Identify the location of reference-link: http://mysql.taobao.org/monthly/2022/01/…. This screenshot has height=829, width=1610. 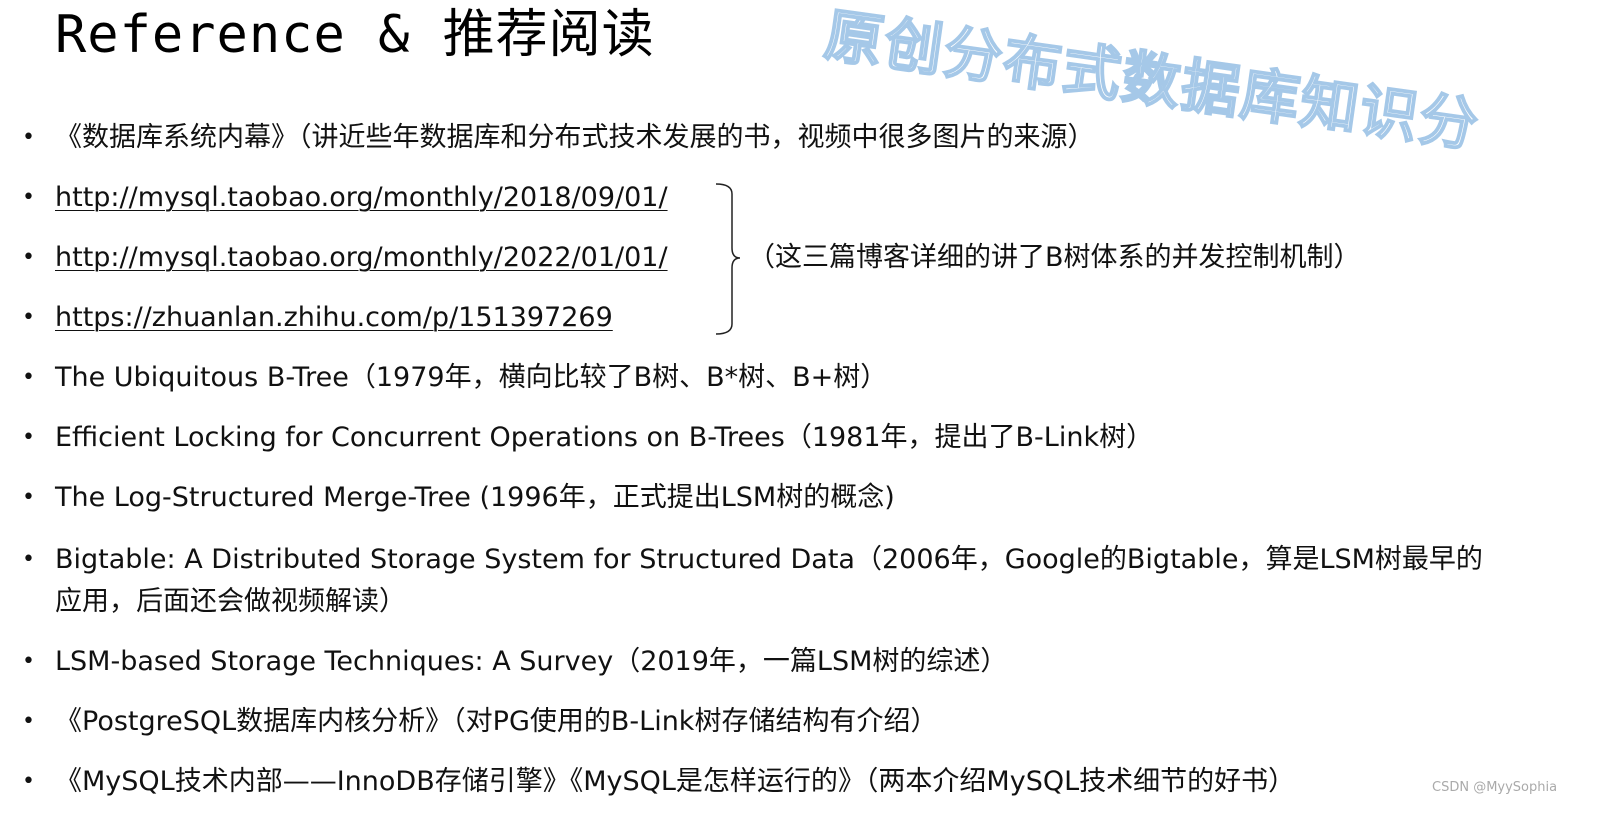
(361, 258).